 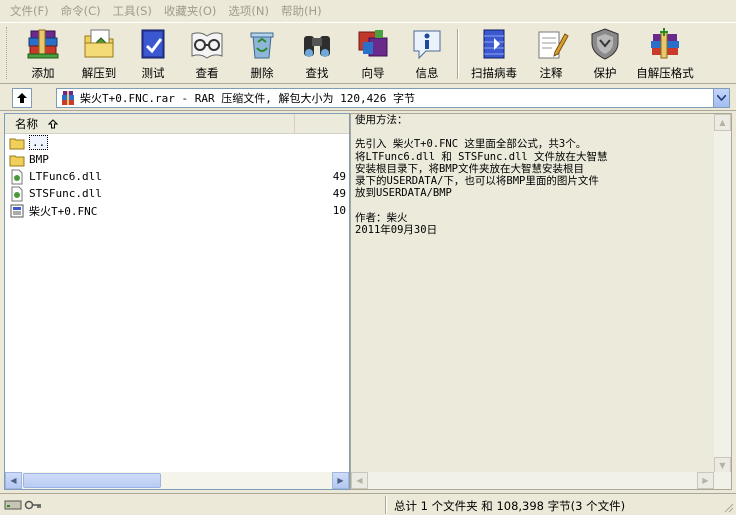 What do you see at coordinates (386, 505) in the screenshot?
I see `status-separator` at bounding box center [386, 505].